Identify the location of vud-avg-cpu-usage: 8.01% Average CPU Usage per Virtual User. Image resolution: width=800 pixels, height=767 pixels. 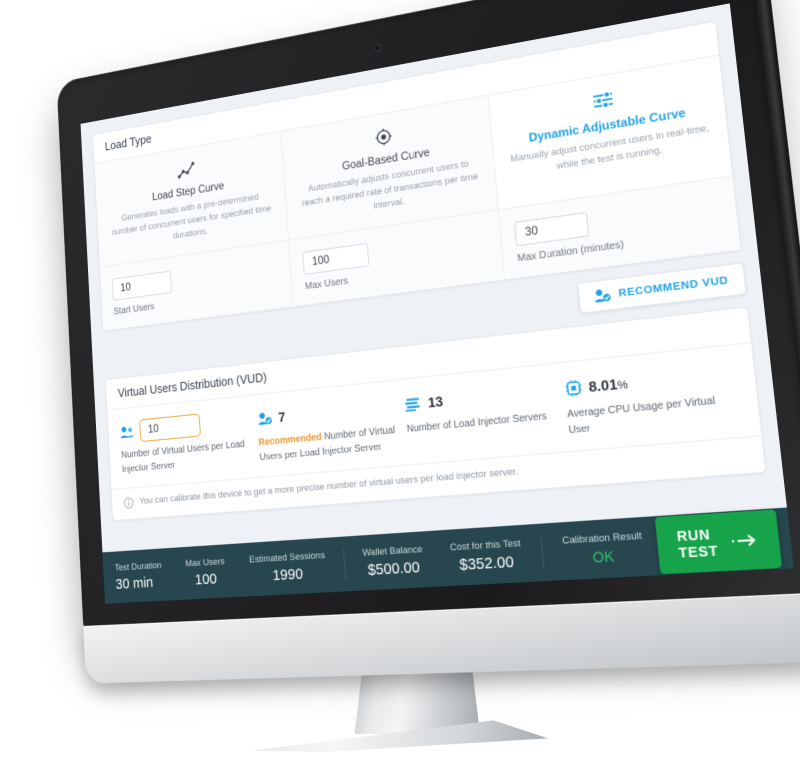
(654, 399).